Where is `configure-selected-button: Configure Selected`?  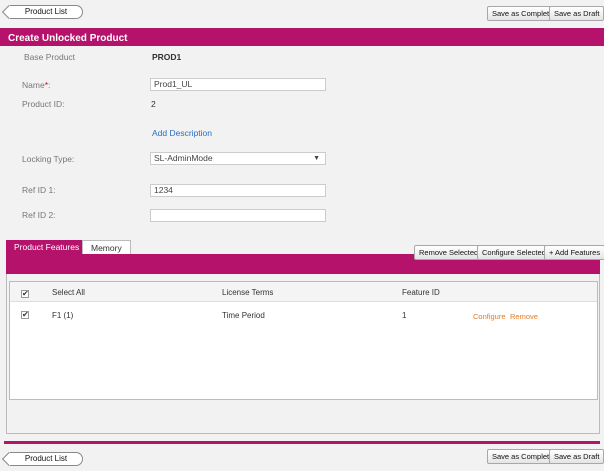
configure-selected-button: Configure Selected is located at coordinates (514, 252).